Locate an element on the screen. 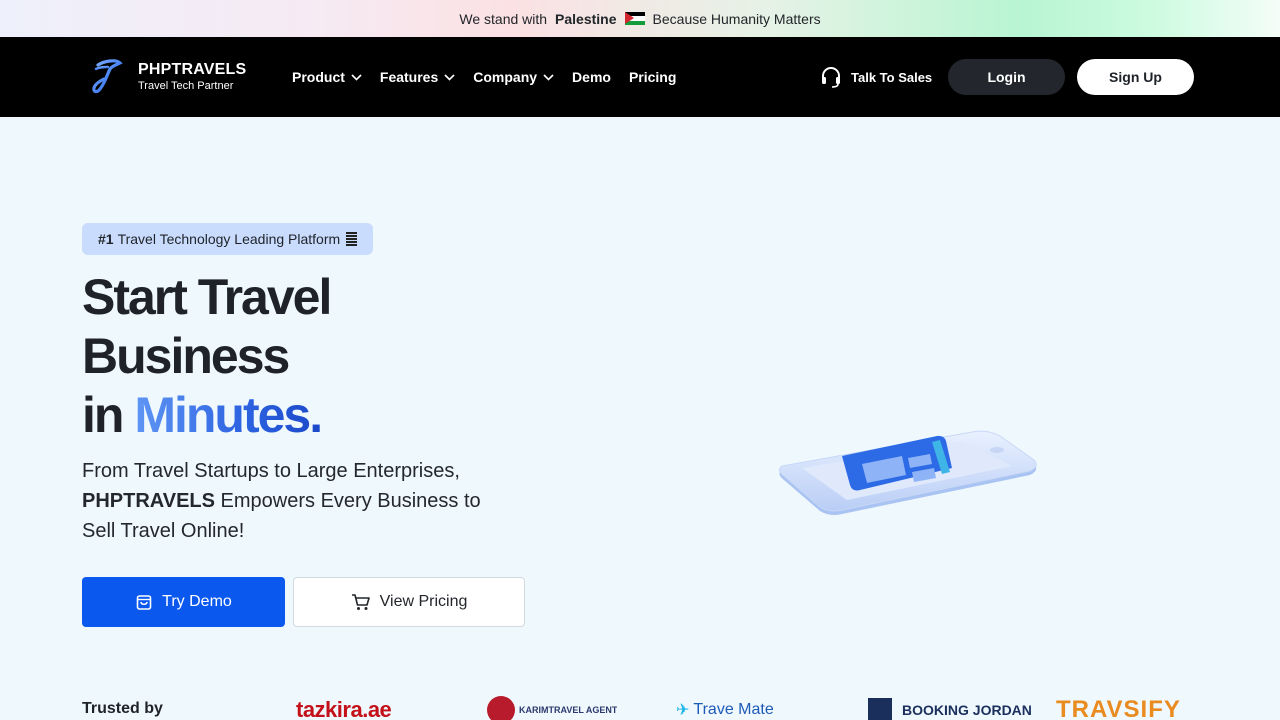 This screenshot has height=720, width=1280. brand-logo-travemate: ✈ Trave Mate is located at coordinates (725, 708).